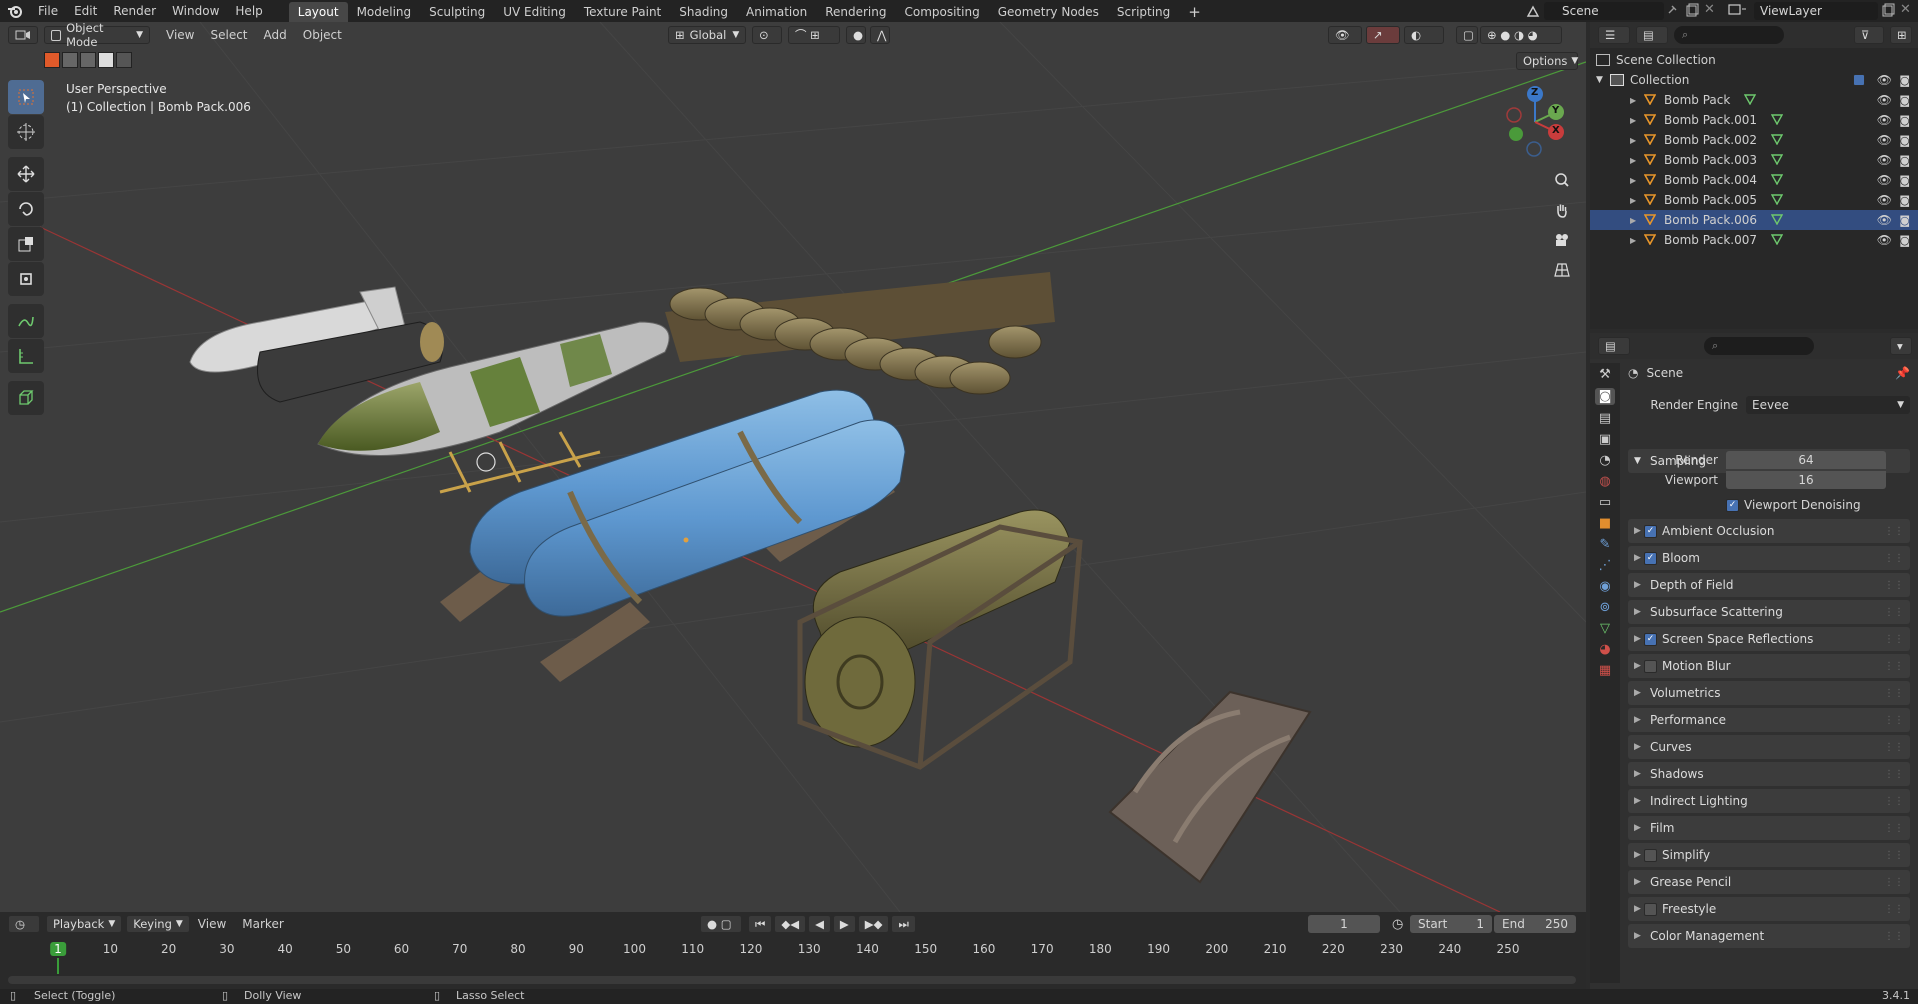 The width and height of the screenshot is (1918, 1004). I want to click on cursor-tool, so click(26, 132).